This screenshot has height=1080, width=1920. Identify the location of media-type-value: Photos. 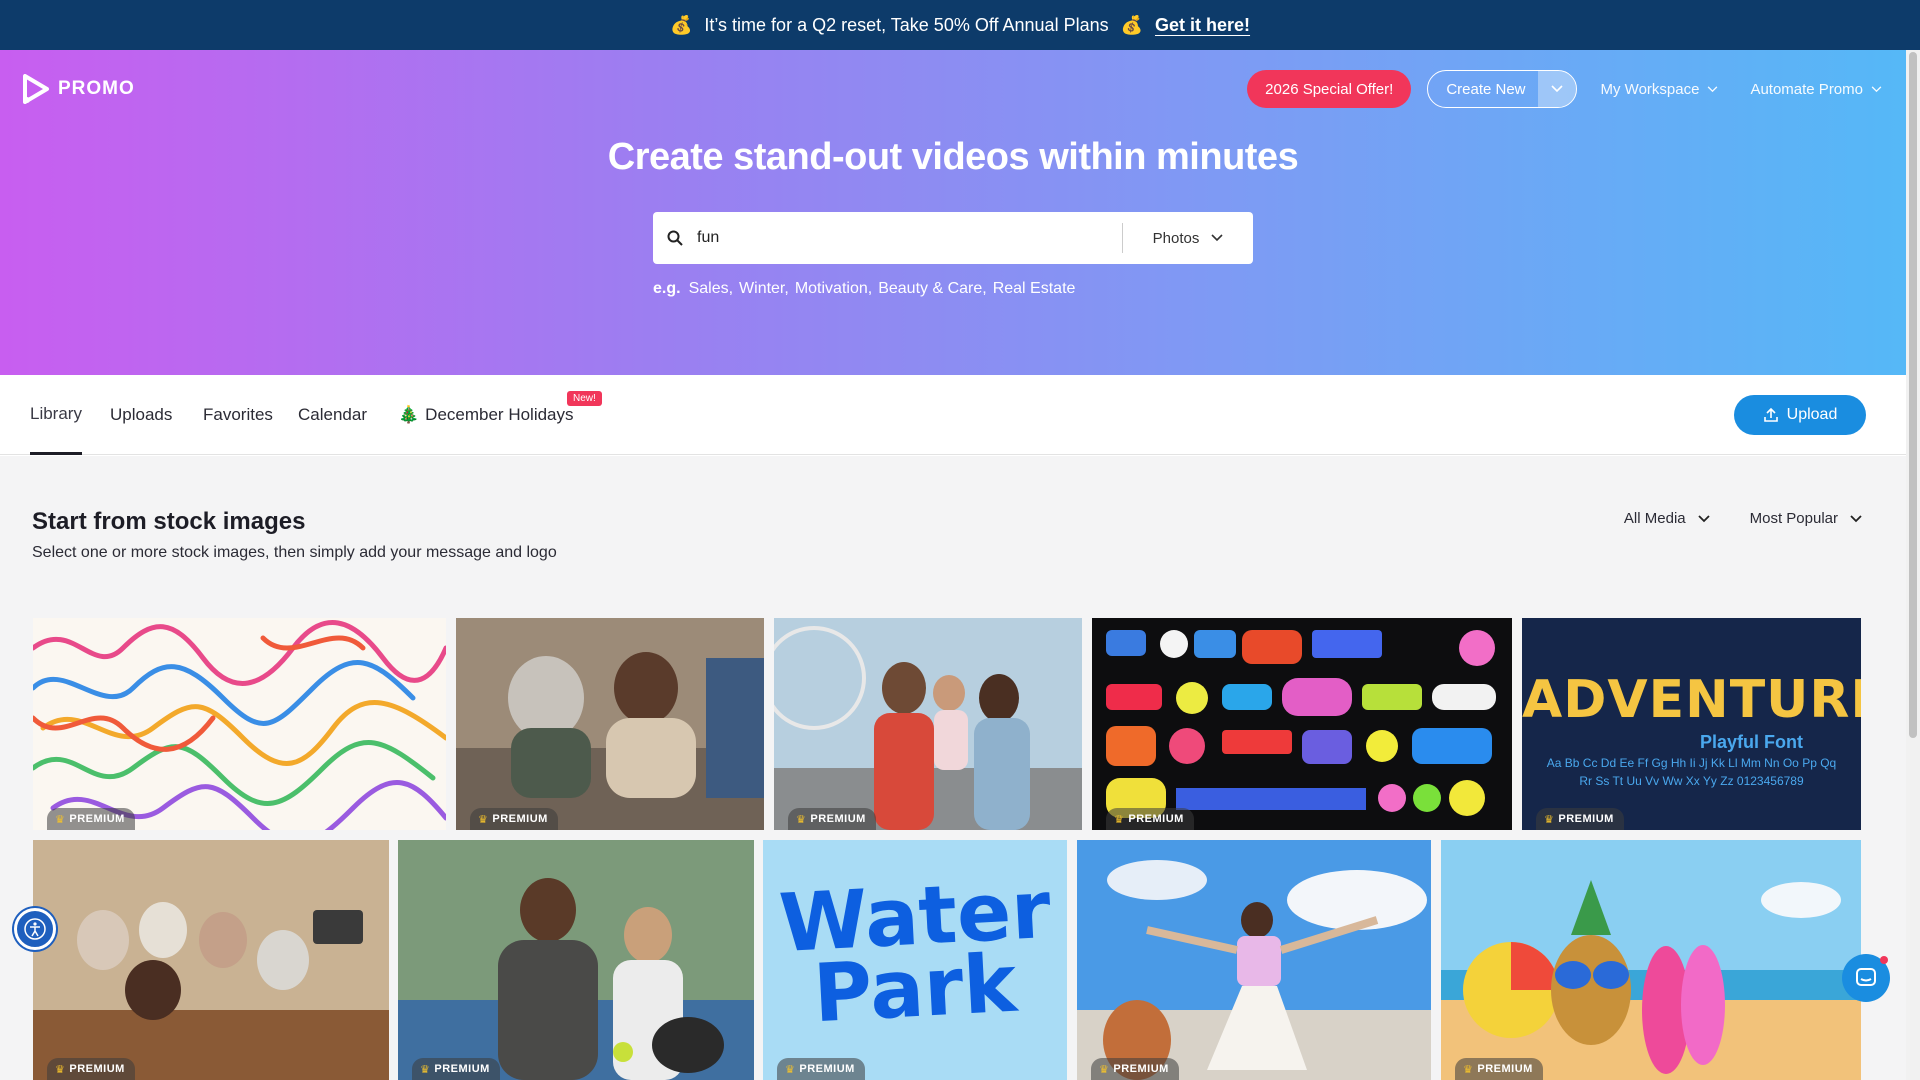
(1176, 238).